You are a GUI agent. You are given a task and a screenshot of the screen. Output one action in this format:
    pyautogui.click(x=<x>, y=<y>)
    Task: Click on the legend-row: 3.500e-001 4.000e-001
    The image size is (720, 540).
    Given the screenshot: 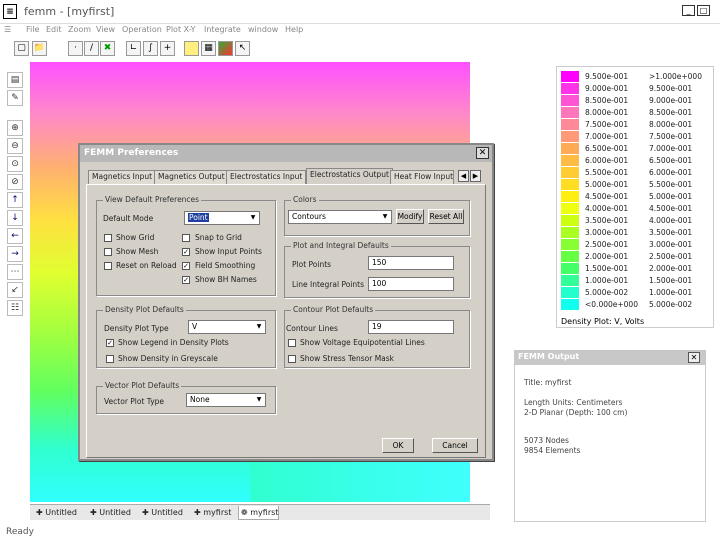 What is the action you would take?
    pyautogui.click(x=636, y=220)
    